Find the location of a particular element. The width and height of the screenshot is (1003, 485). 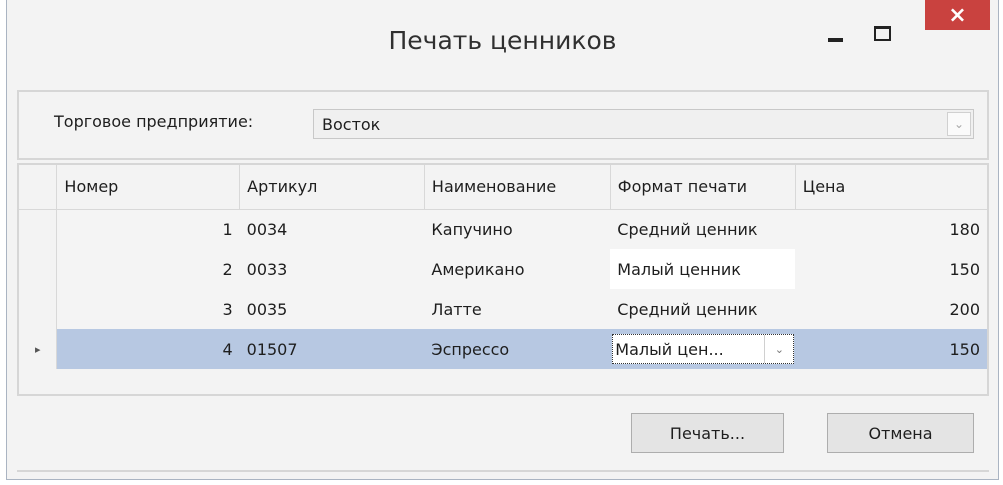

cell-article: 0035 is located at coordinates (332, 309).